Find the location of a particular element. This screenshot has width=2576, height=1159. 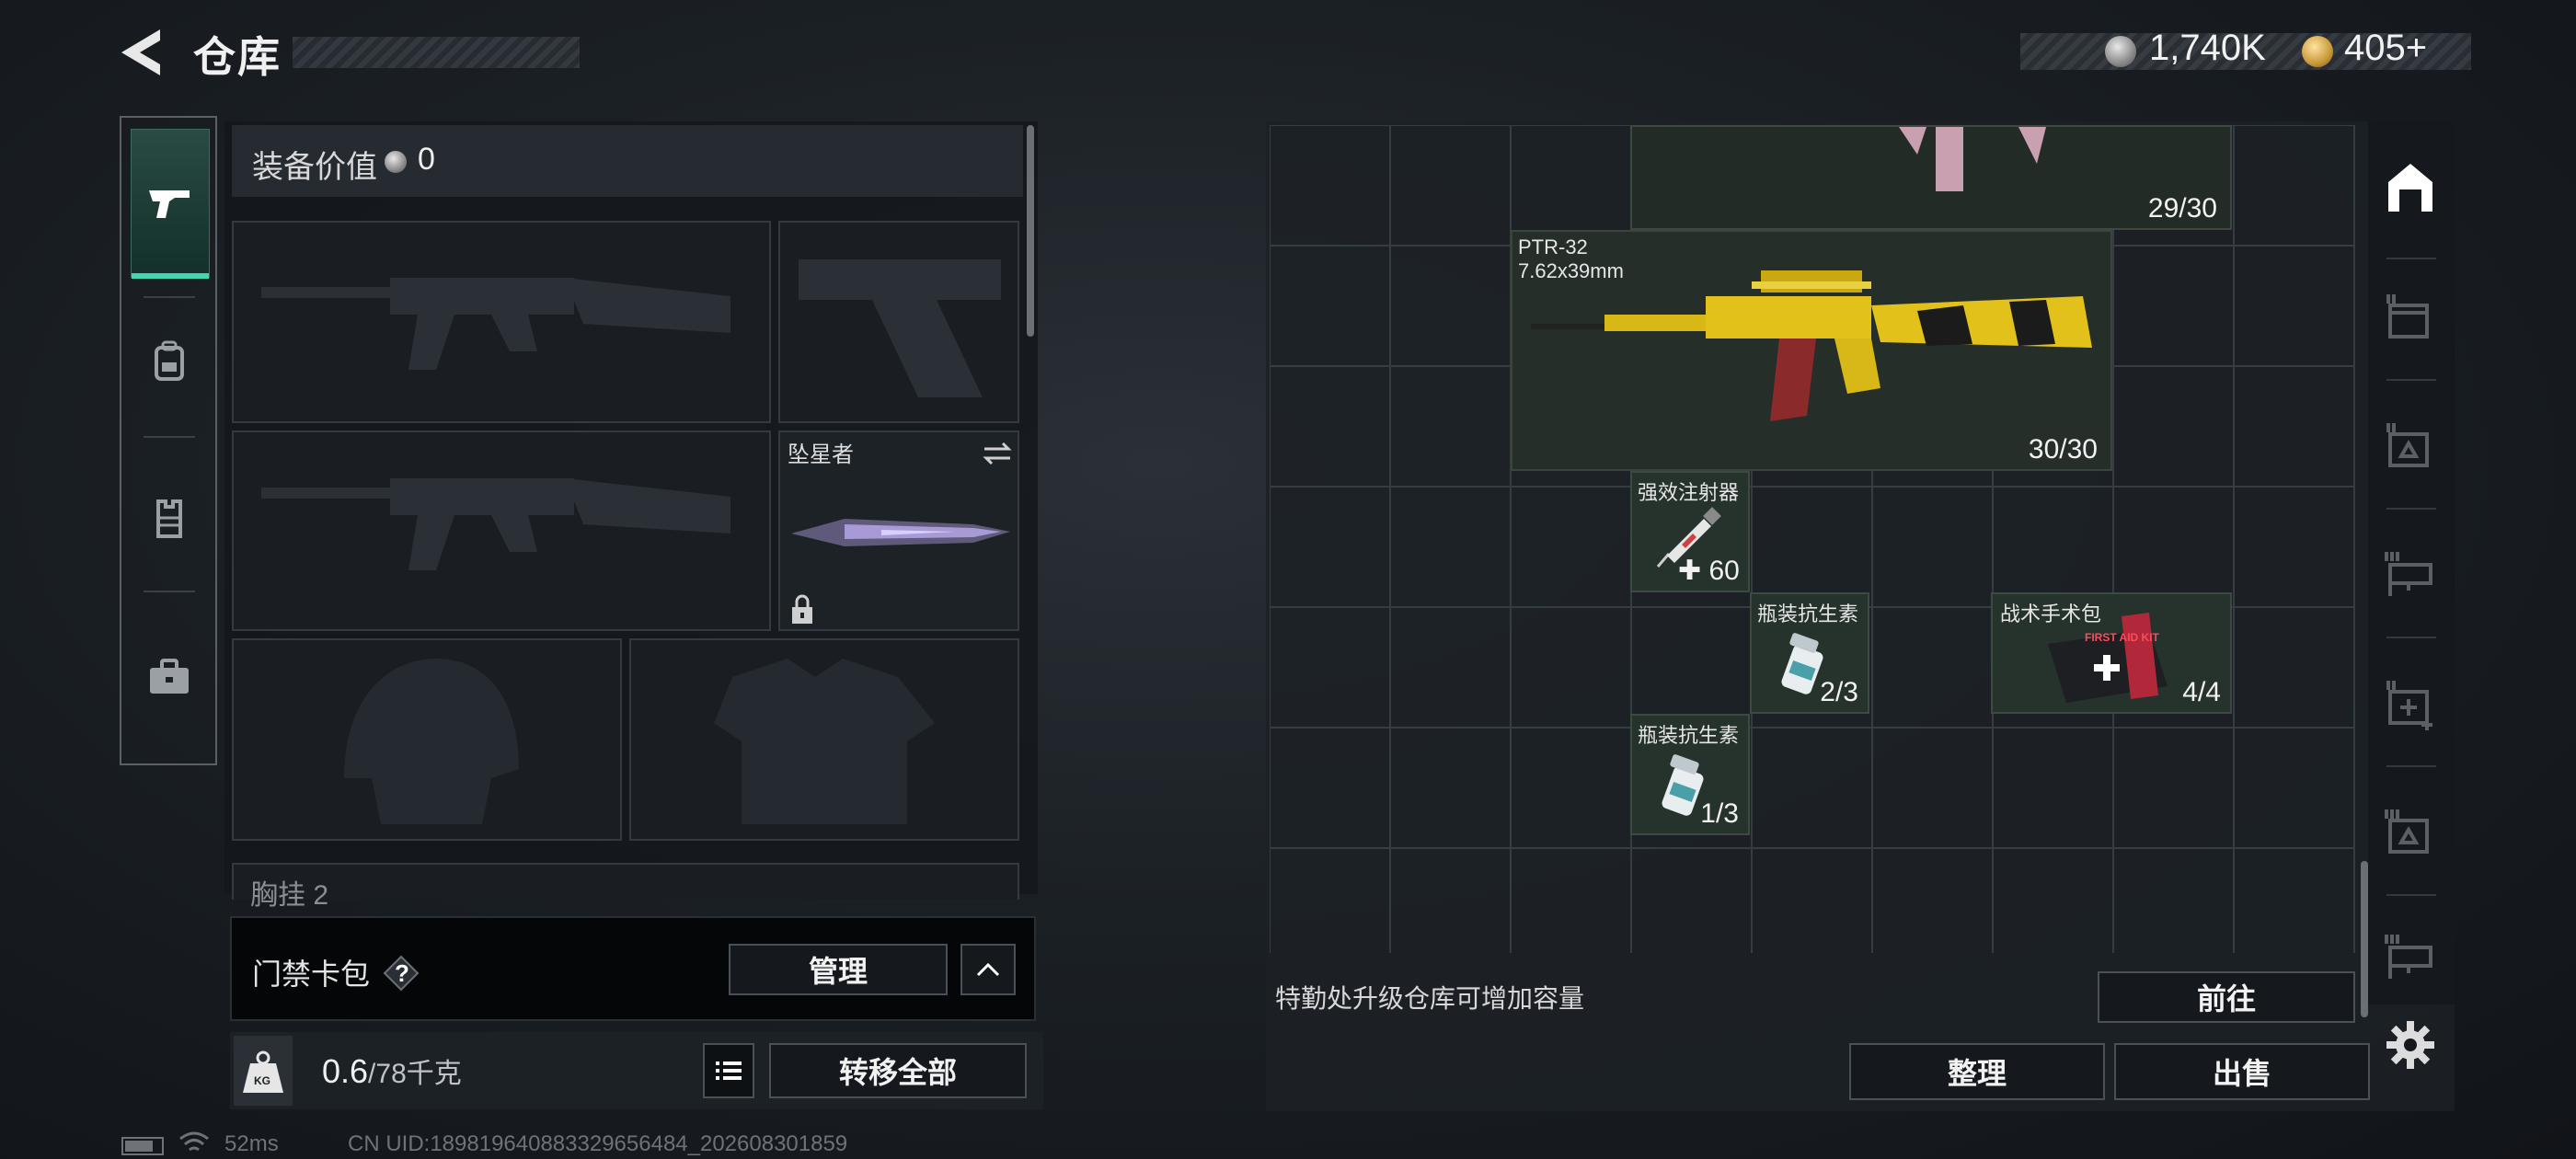

helmet-silhouette-icon is located at coordinates (431, 741).